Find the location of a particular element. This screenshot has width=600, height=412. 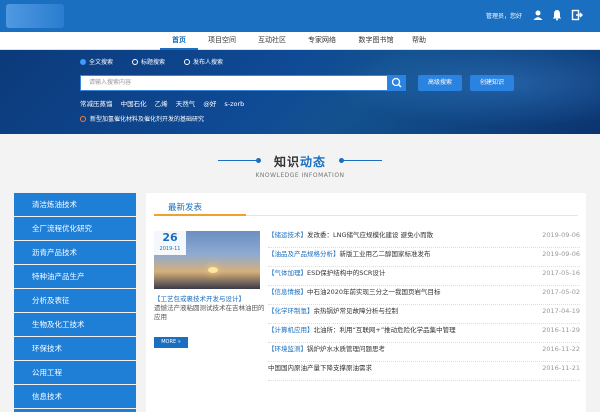

section-title: 知识动态 is located at coordinates (300, 161).